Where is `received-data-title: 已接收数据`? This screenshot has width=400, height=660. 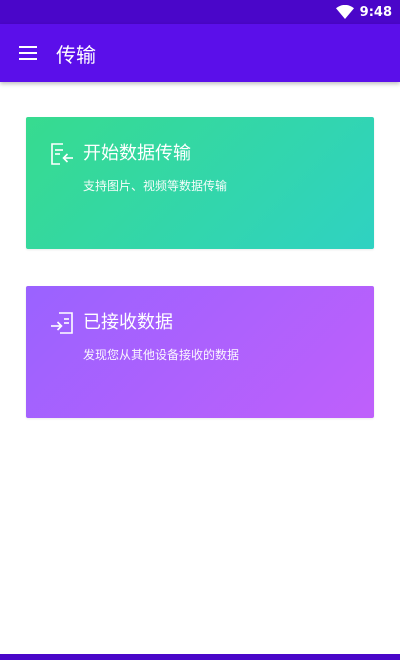
received-data-title: 已接收数据 is located at coordinates (128, 322).